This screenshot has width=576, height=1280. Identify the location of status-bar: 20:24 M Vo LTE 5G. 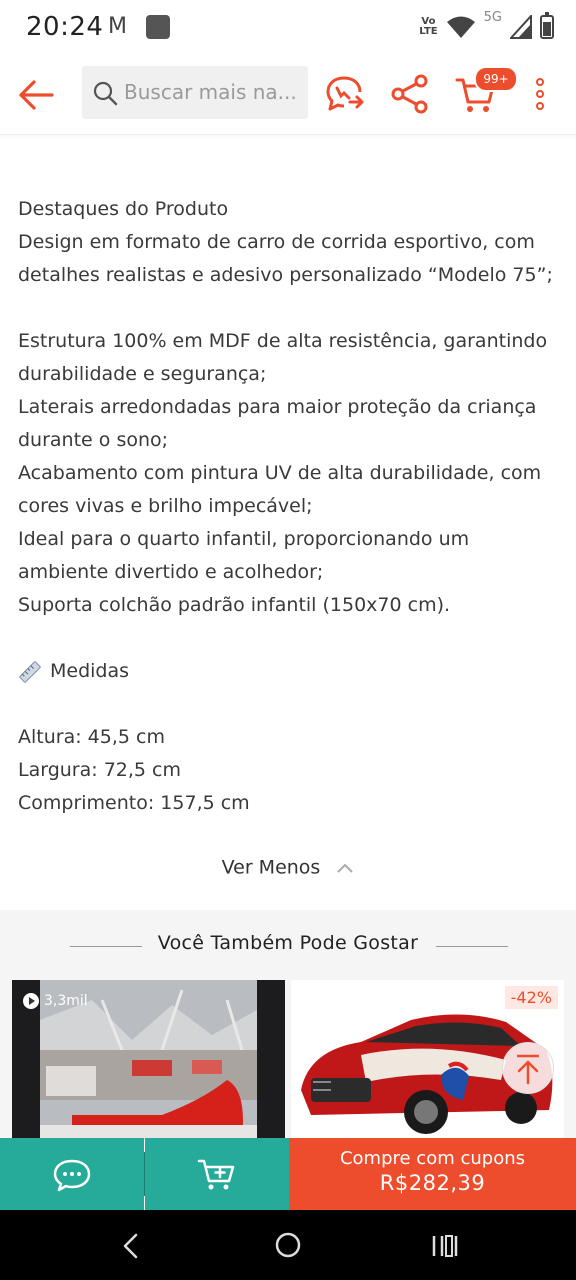
(288, 28).